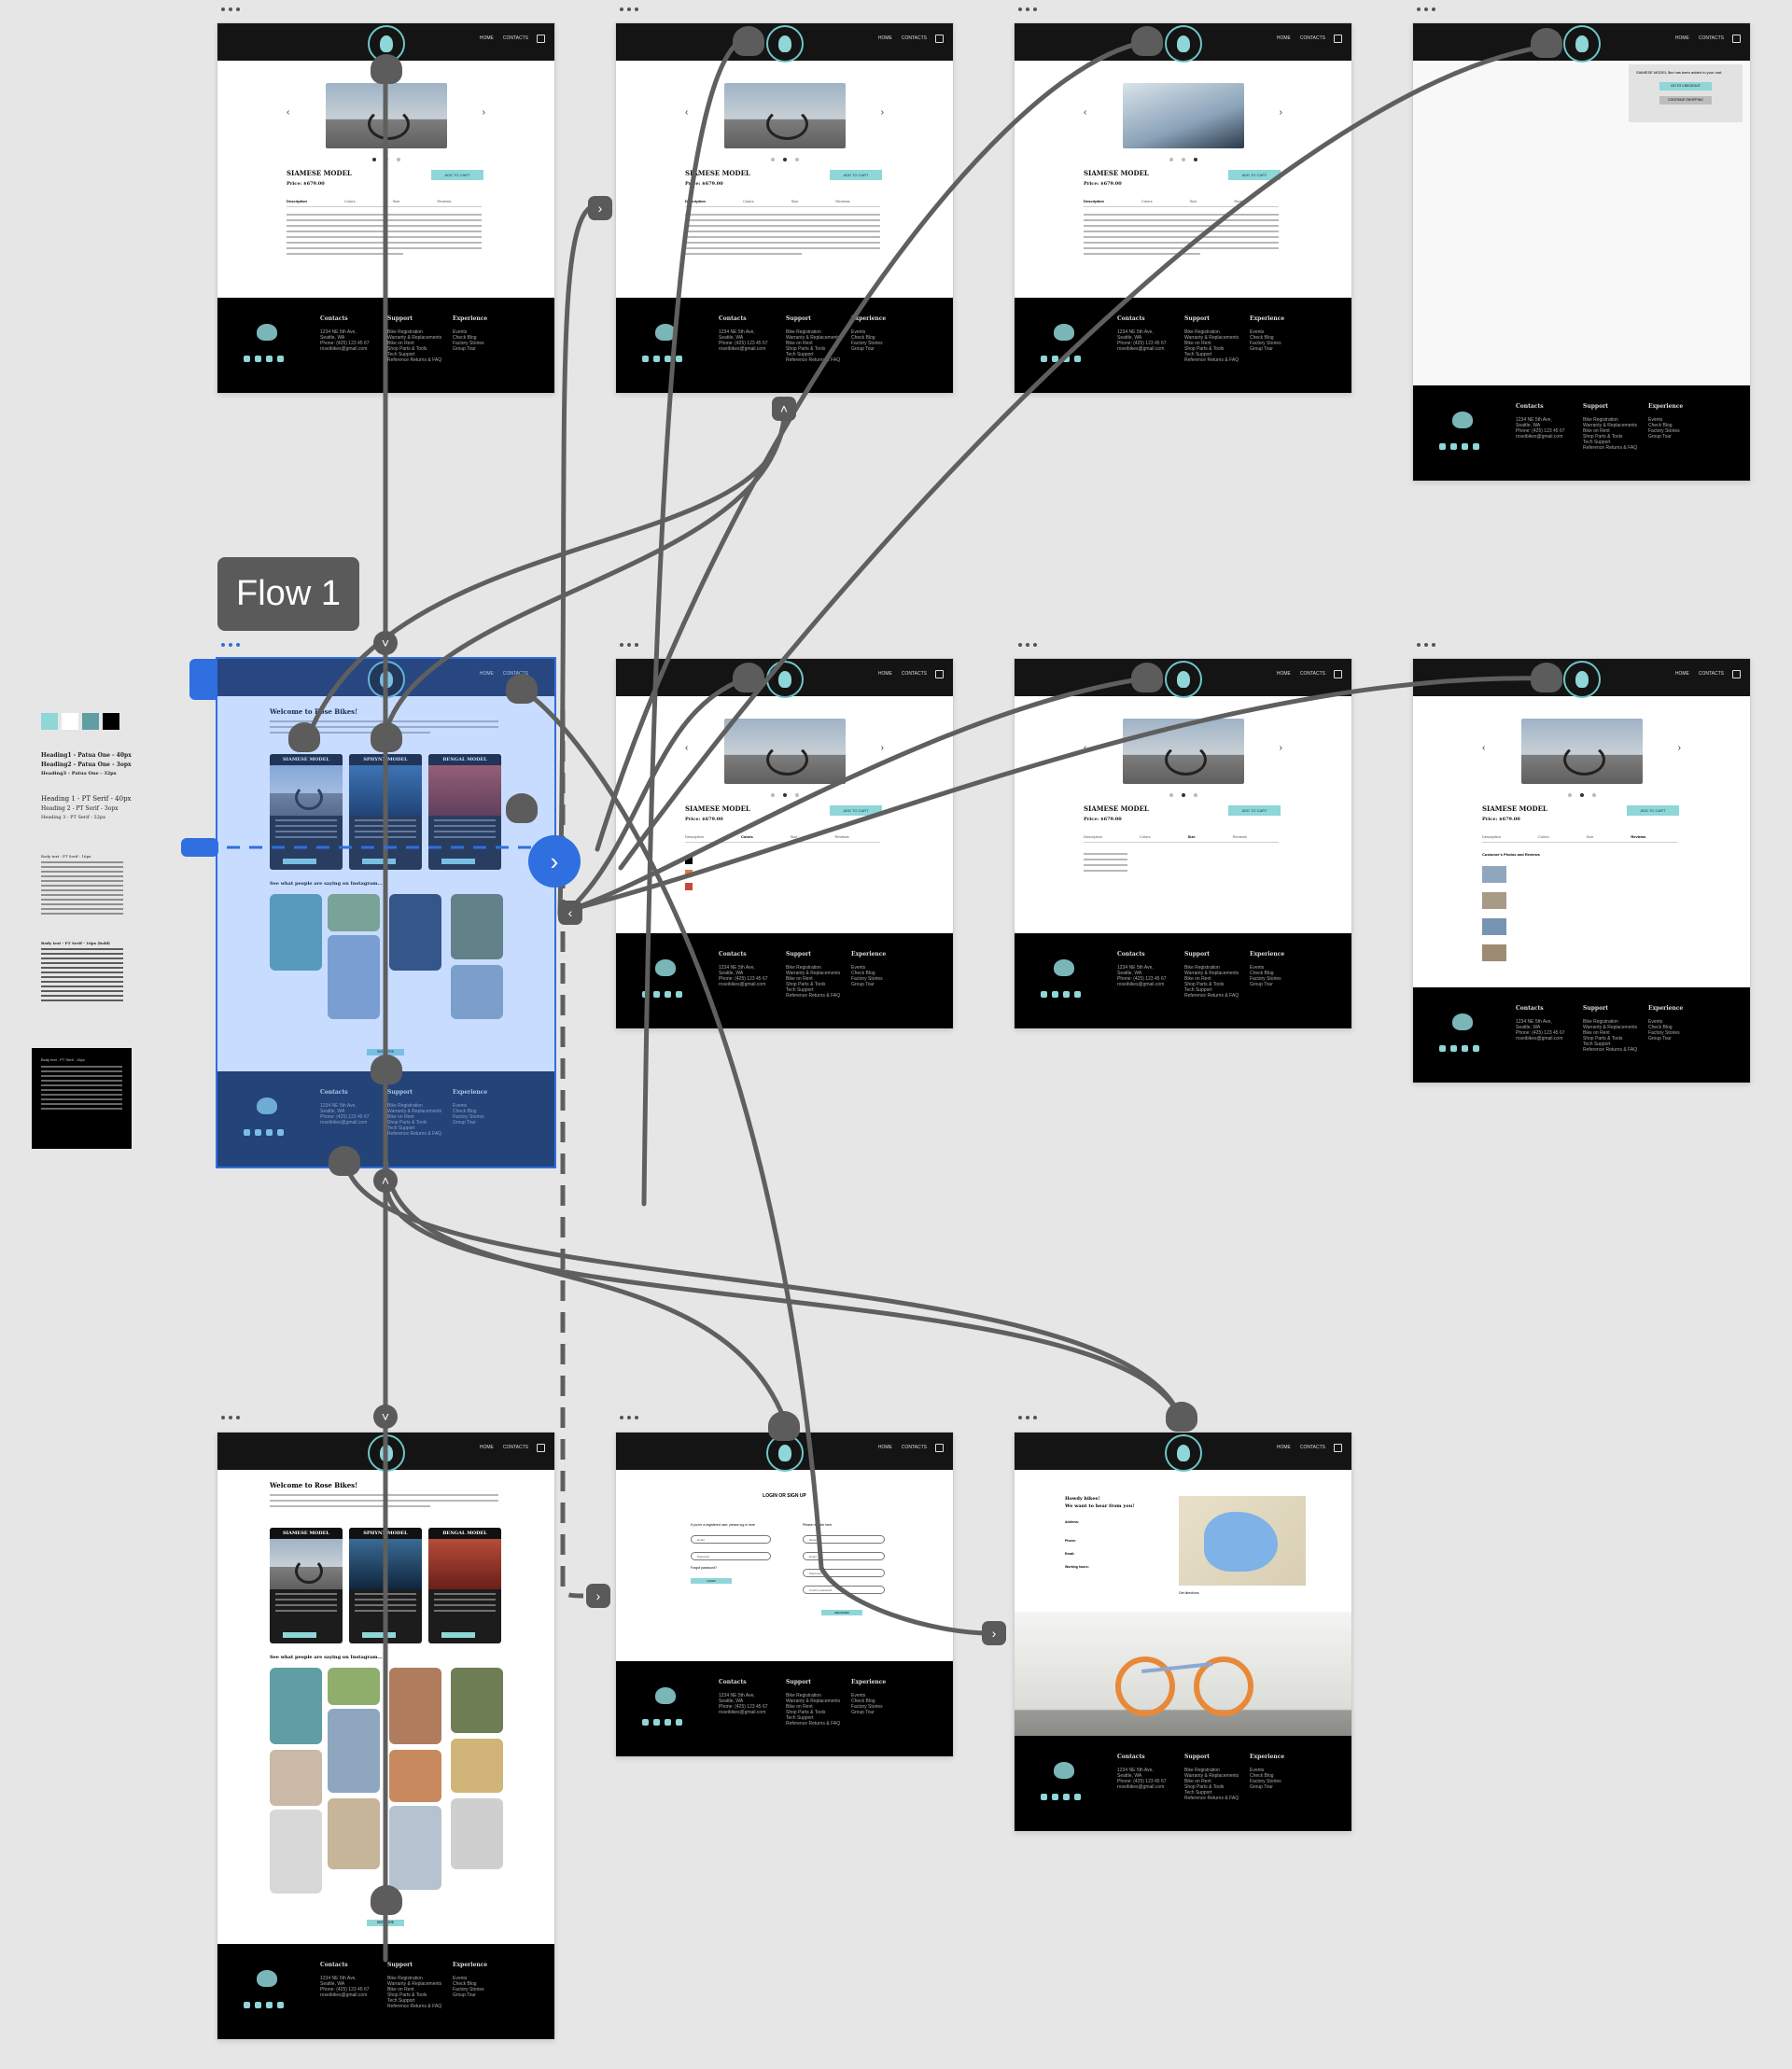 This screenshot has height=2069, width=1792. Describe the element at coordinates (570, 913) in the screenshot. I see `chevron-left-icon: ‹` at that location.